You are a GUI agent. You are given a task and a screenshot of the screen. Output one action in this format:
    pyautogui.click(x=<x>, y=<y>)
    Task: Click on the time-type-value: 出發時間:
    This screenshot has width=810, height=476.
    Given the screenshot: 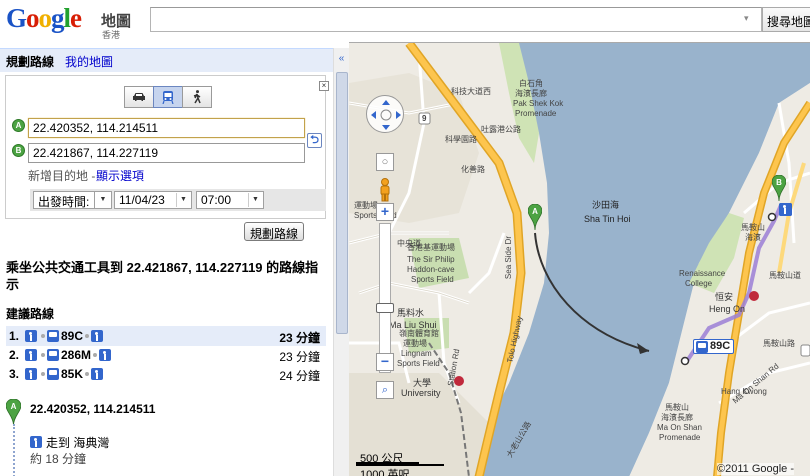 What is the action you would take?
    pyautogui.click(x=64, y=202)
    